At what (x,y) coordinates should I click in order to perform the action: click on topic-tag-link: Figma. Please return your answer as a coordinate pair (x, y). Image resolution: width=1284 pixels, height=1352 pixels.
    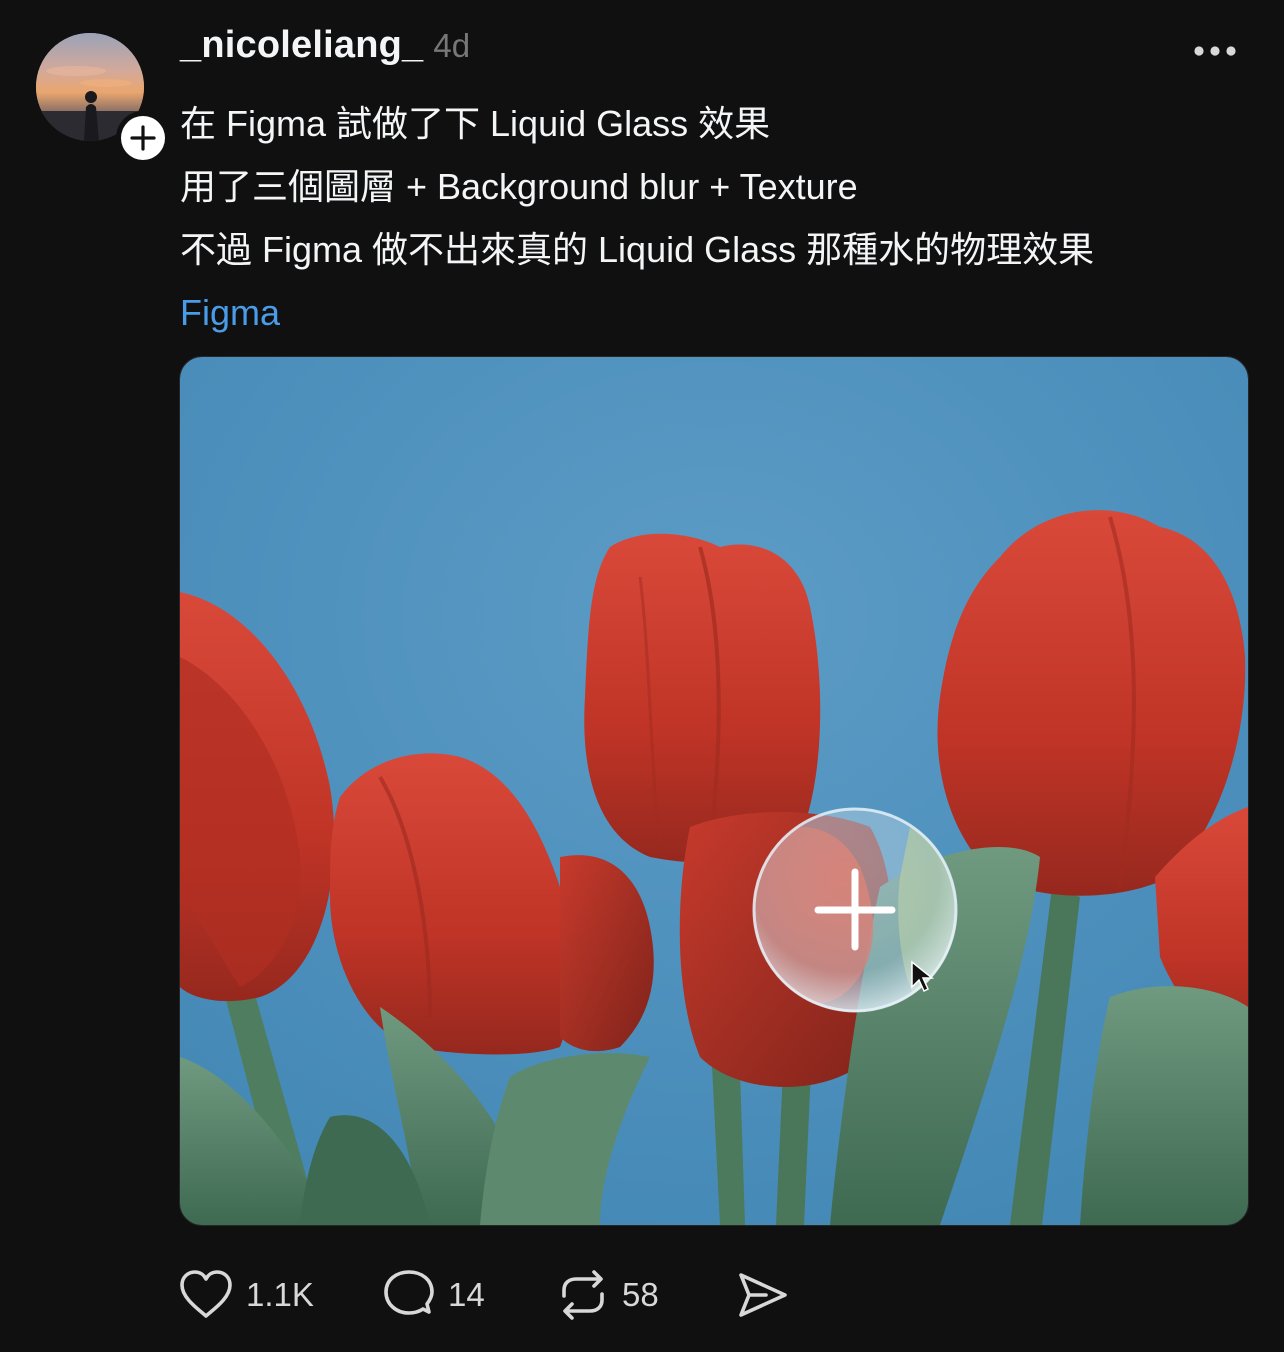
    Looking at the image, I should click on (710, 312).